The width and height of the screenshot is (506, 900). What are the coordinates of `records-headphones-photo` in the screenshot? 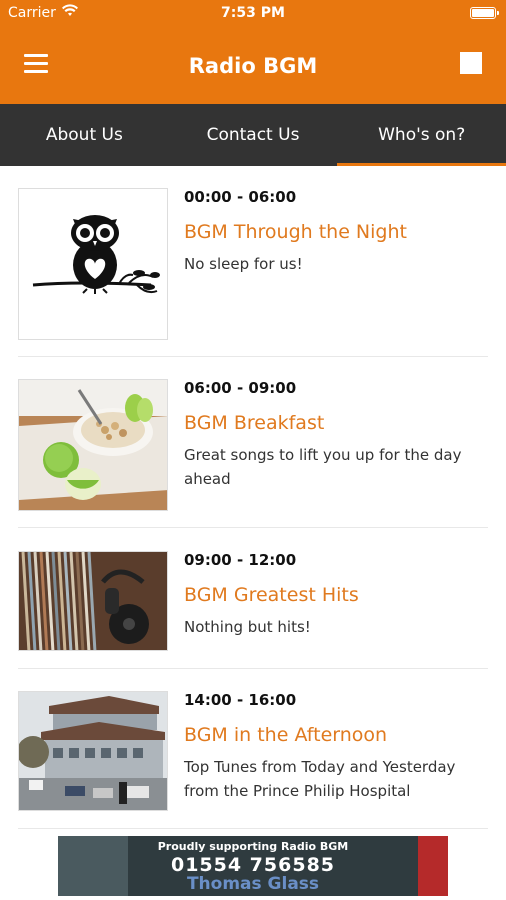 It's located at (93, 601).